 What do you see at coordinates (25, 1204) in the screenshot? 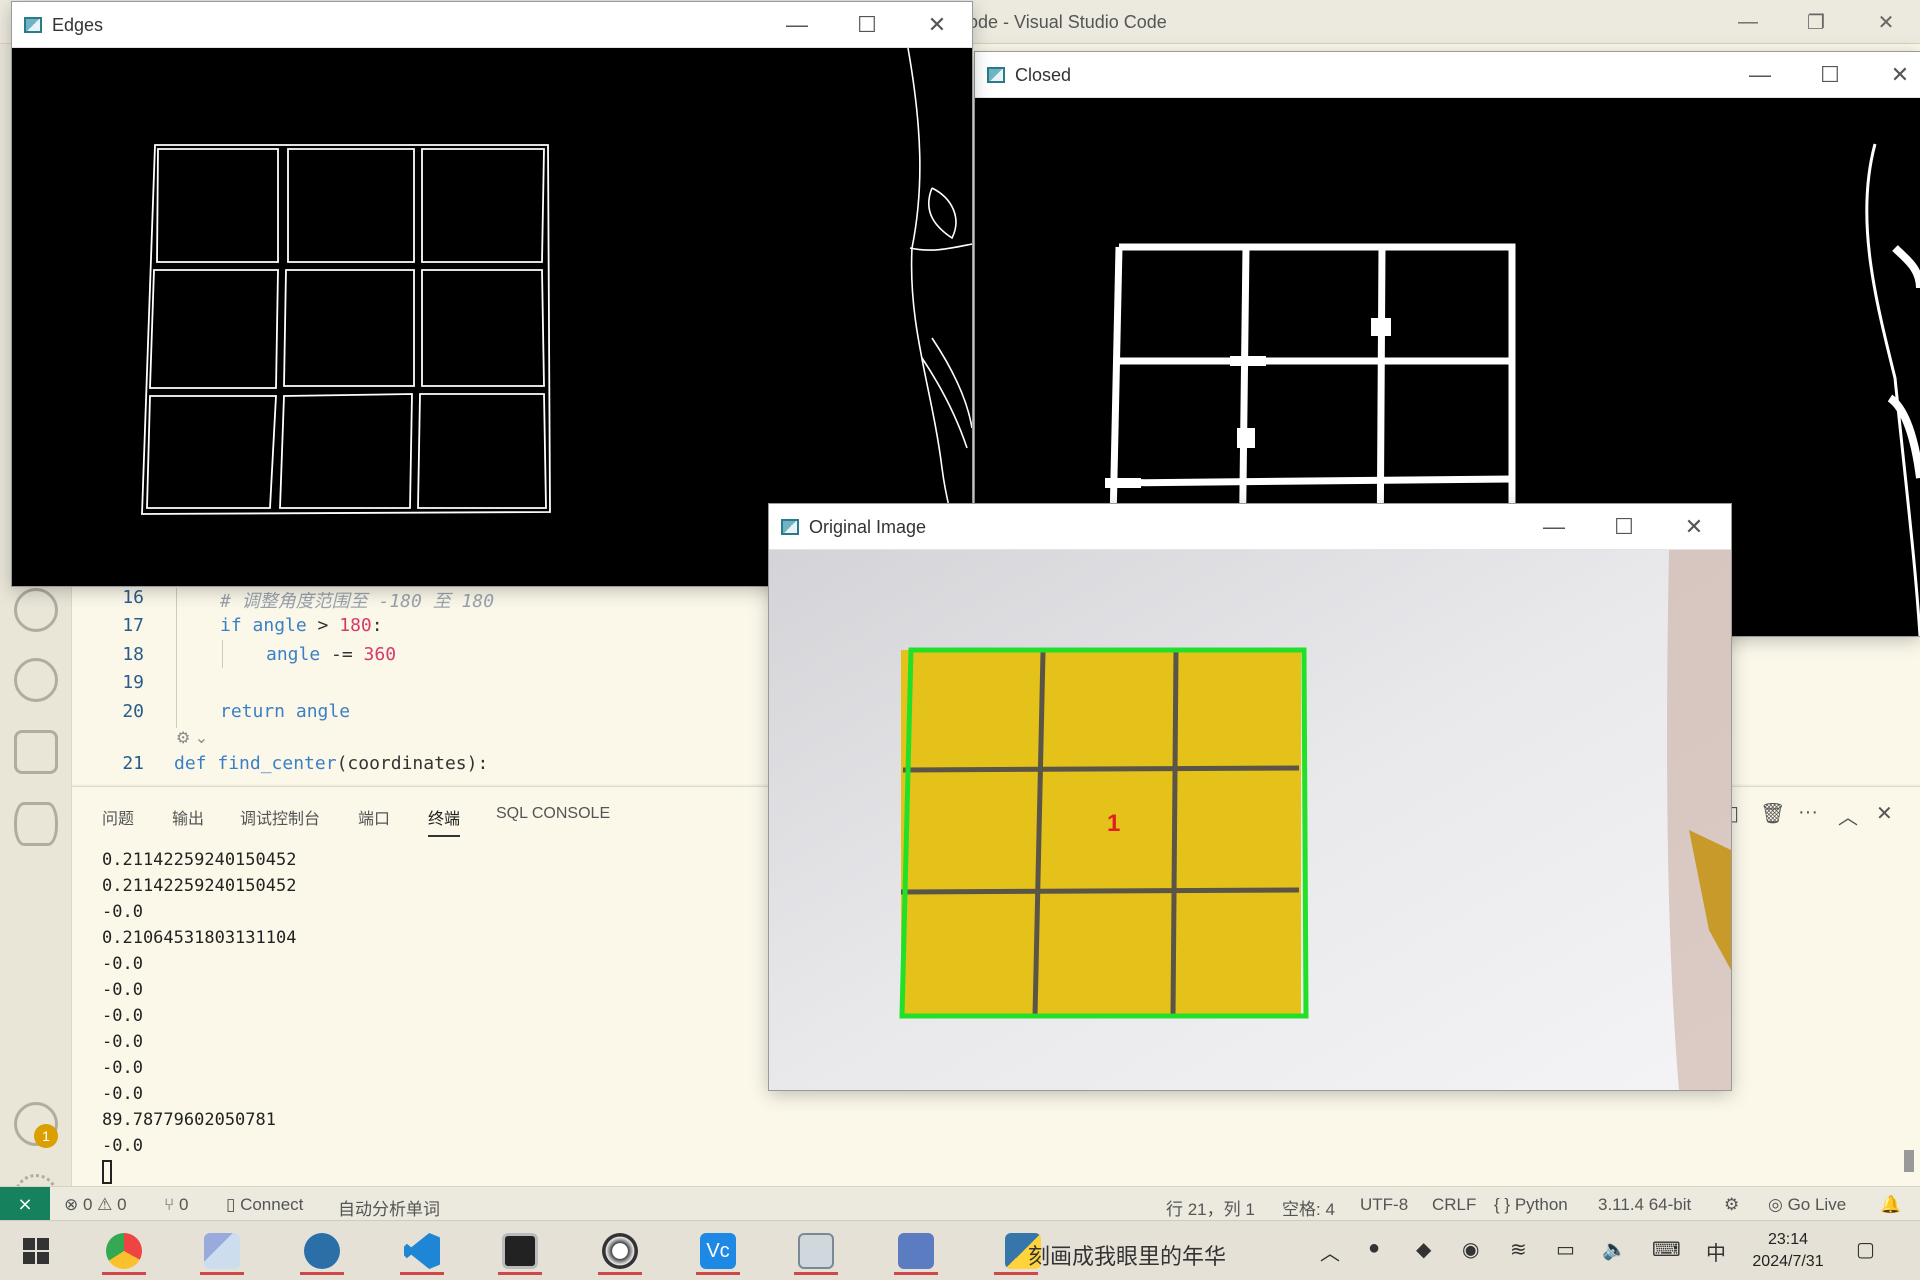
I see `remote-indicator-icon: ⨯` at bounding box center [25, 1204].